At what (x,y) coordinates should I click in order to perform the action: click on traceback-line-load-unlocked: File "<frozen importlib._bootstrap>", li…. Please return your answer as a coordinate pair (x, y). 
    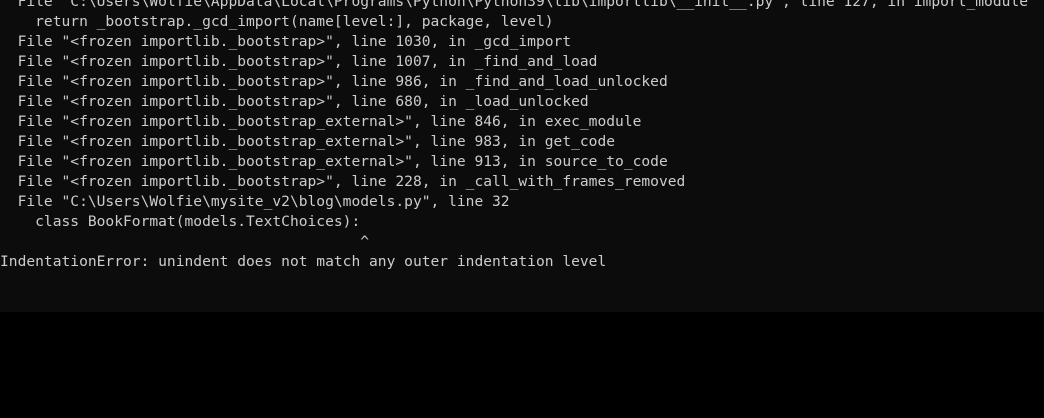
    Looking at the image, I should click on (294, 101).